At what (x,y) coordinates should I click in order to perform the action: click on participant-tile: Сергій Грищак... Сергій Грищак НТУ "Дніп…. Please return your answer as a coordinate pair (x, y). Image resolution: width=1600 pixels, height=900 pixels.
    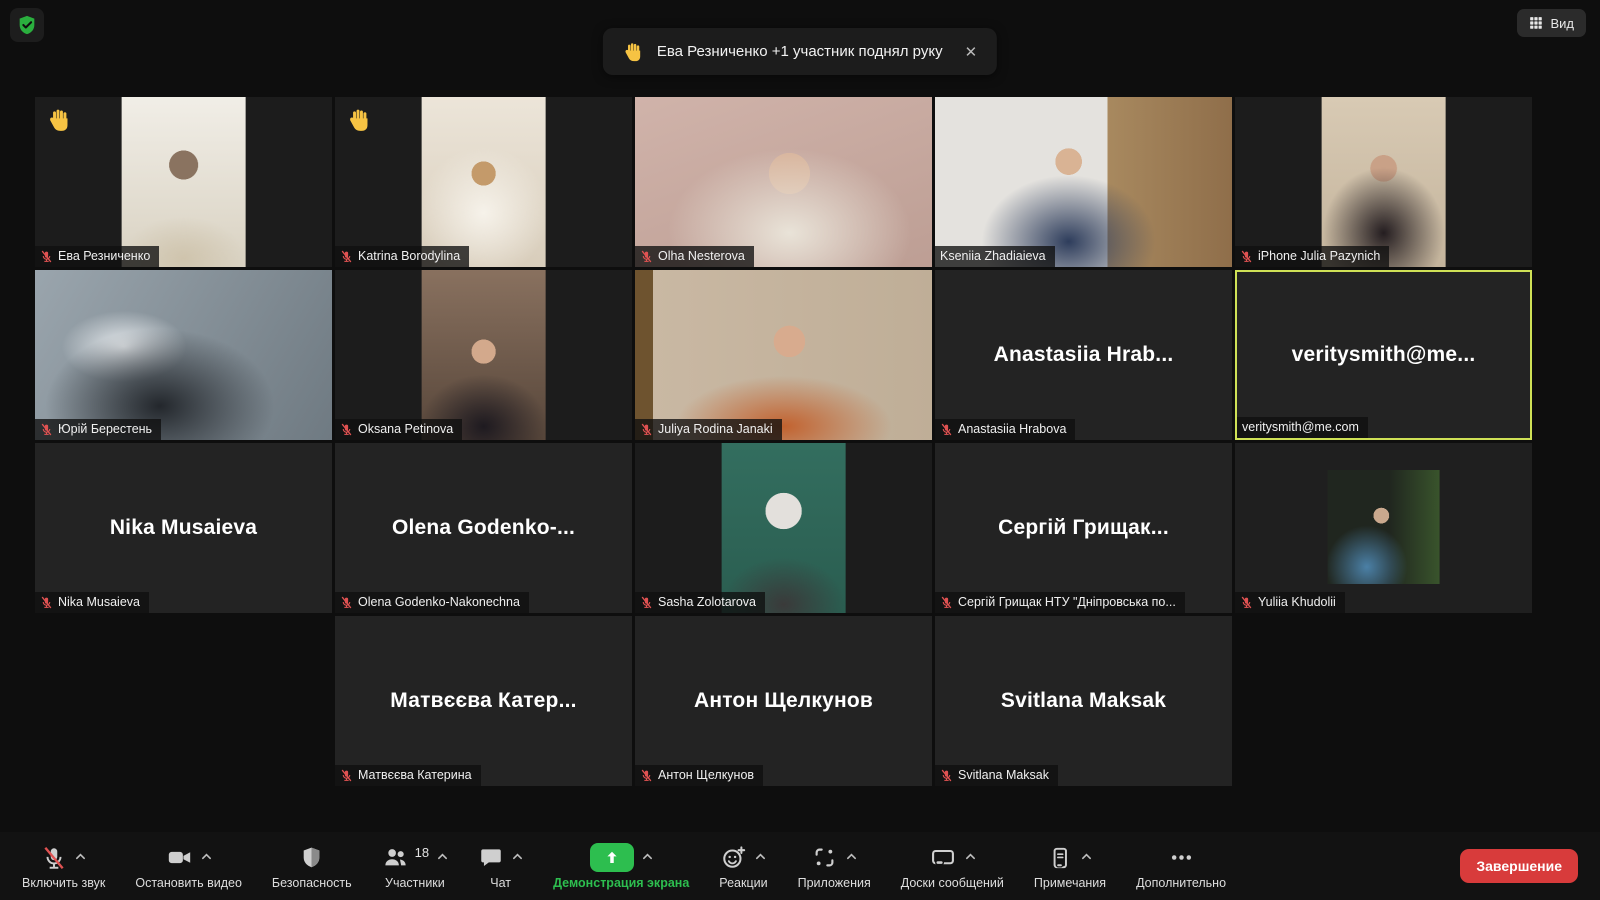
    Looking at the image, I should click on (1083, 528).